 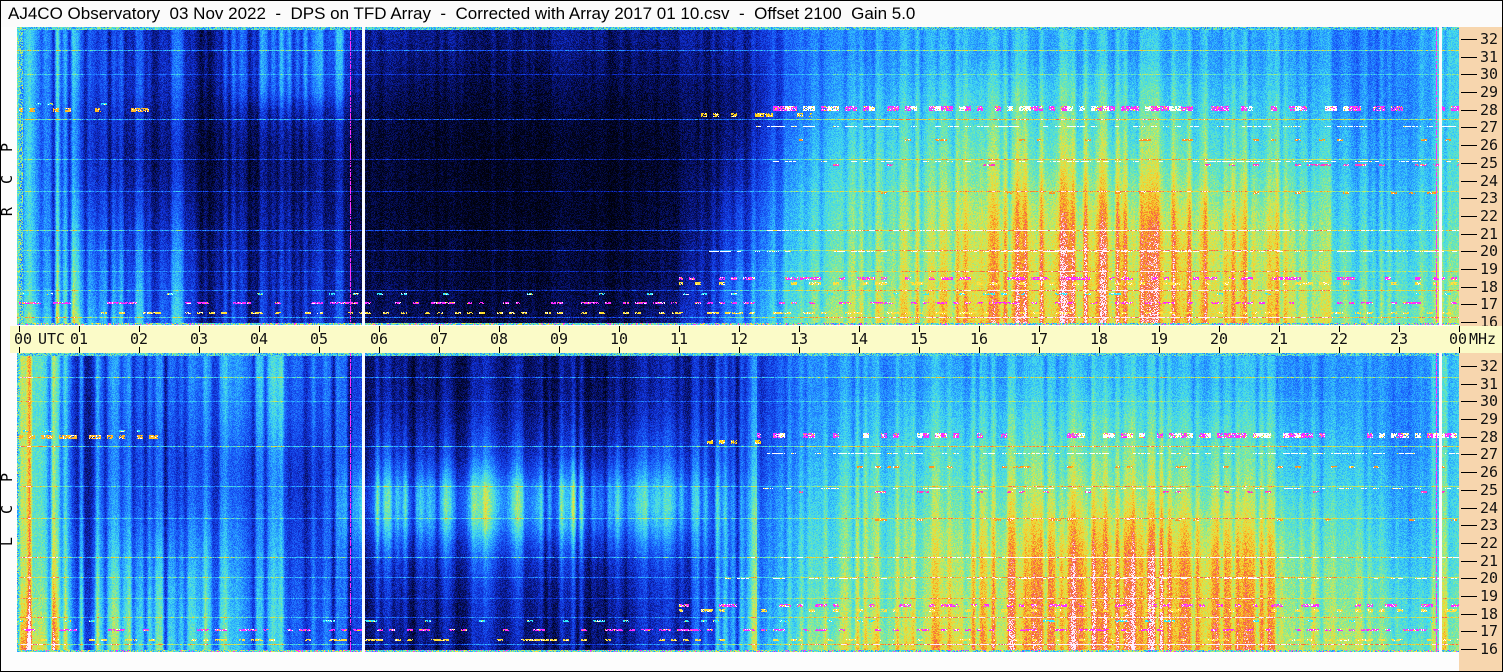 I want to click on hour-label: 06, so click(x=379, y=339).